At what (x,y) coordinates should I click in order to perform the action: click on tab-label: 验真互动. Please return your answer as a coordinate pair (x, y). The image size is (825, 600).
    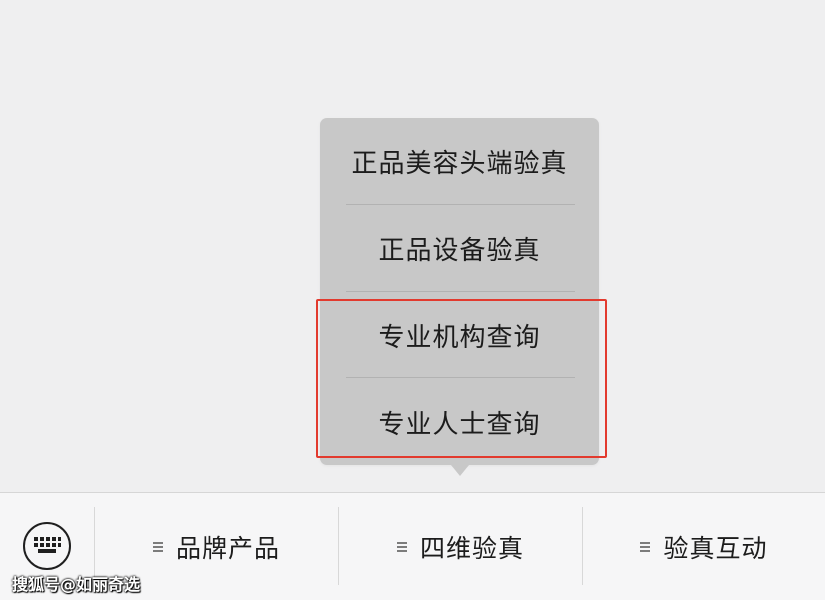
    Looking at the image, I should click on (715, 548).